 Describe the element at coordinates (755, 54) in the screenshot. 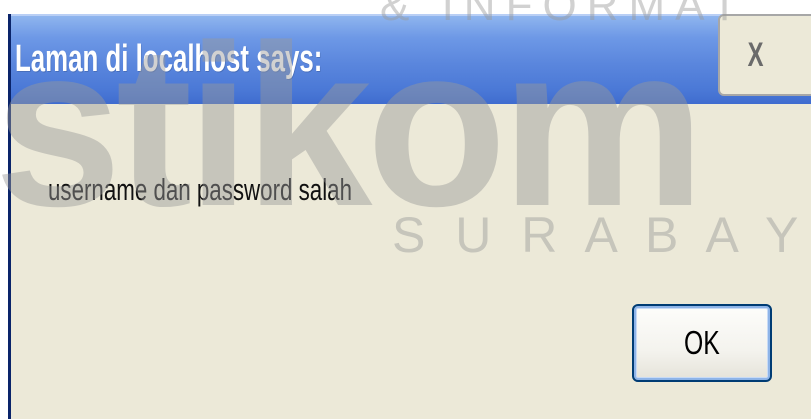

I see `close-icon: X` at that location.